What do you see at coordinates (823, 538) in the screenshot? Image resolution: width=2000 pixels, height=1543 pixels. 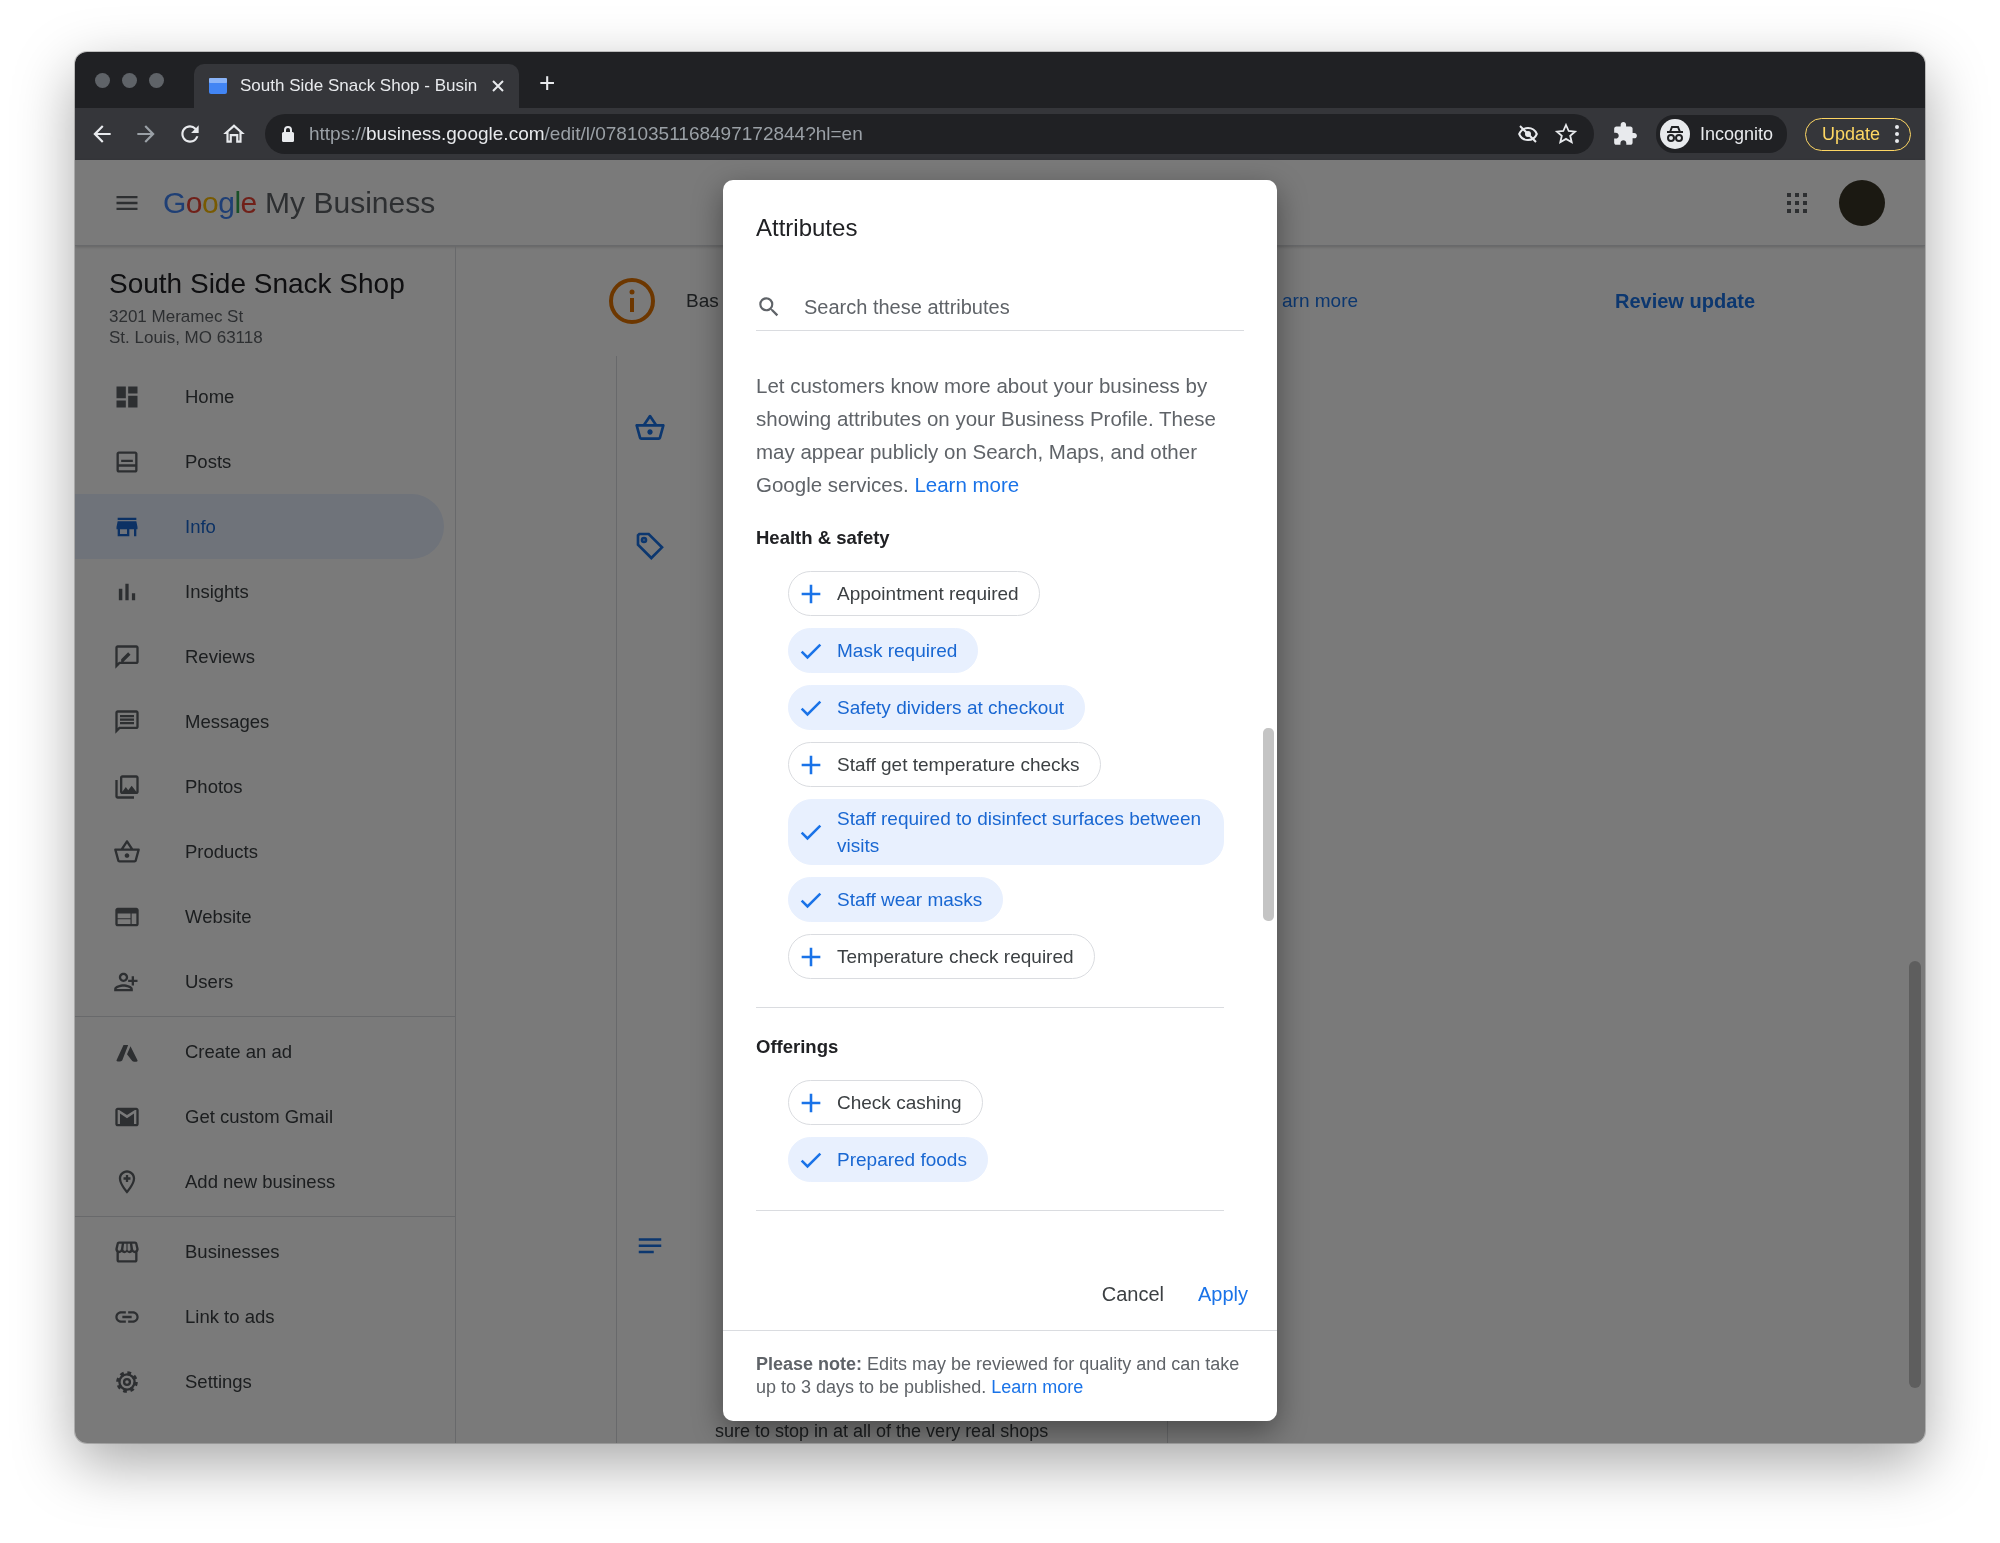 I see `section-heading: Health & safety` at bounding box center [823, 538].